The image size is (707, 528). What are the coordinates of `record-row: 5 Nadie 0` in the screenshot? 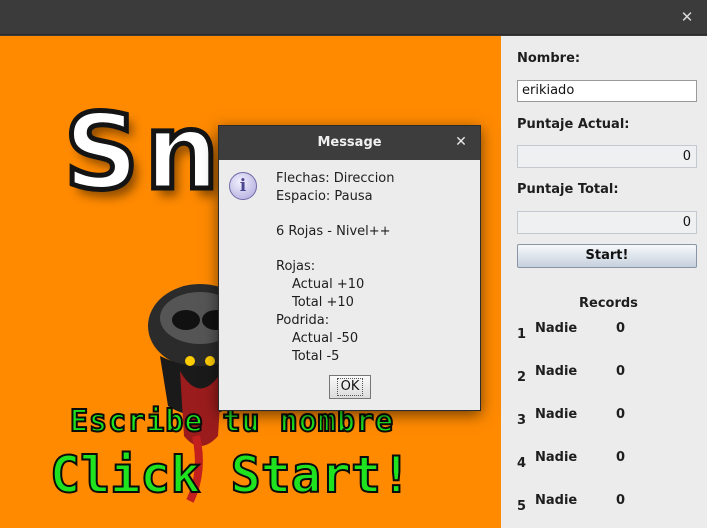 It's located at (604, 503).